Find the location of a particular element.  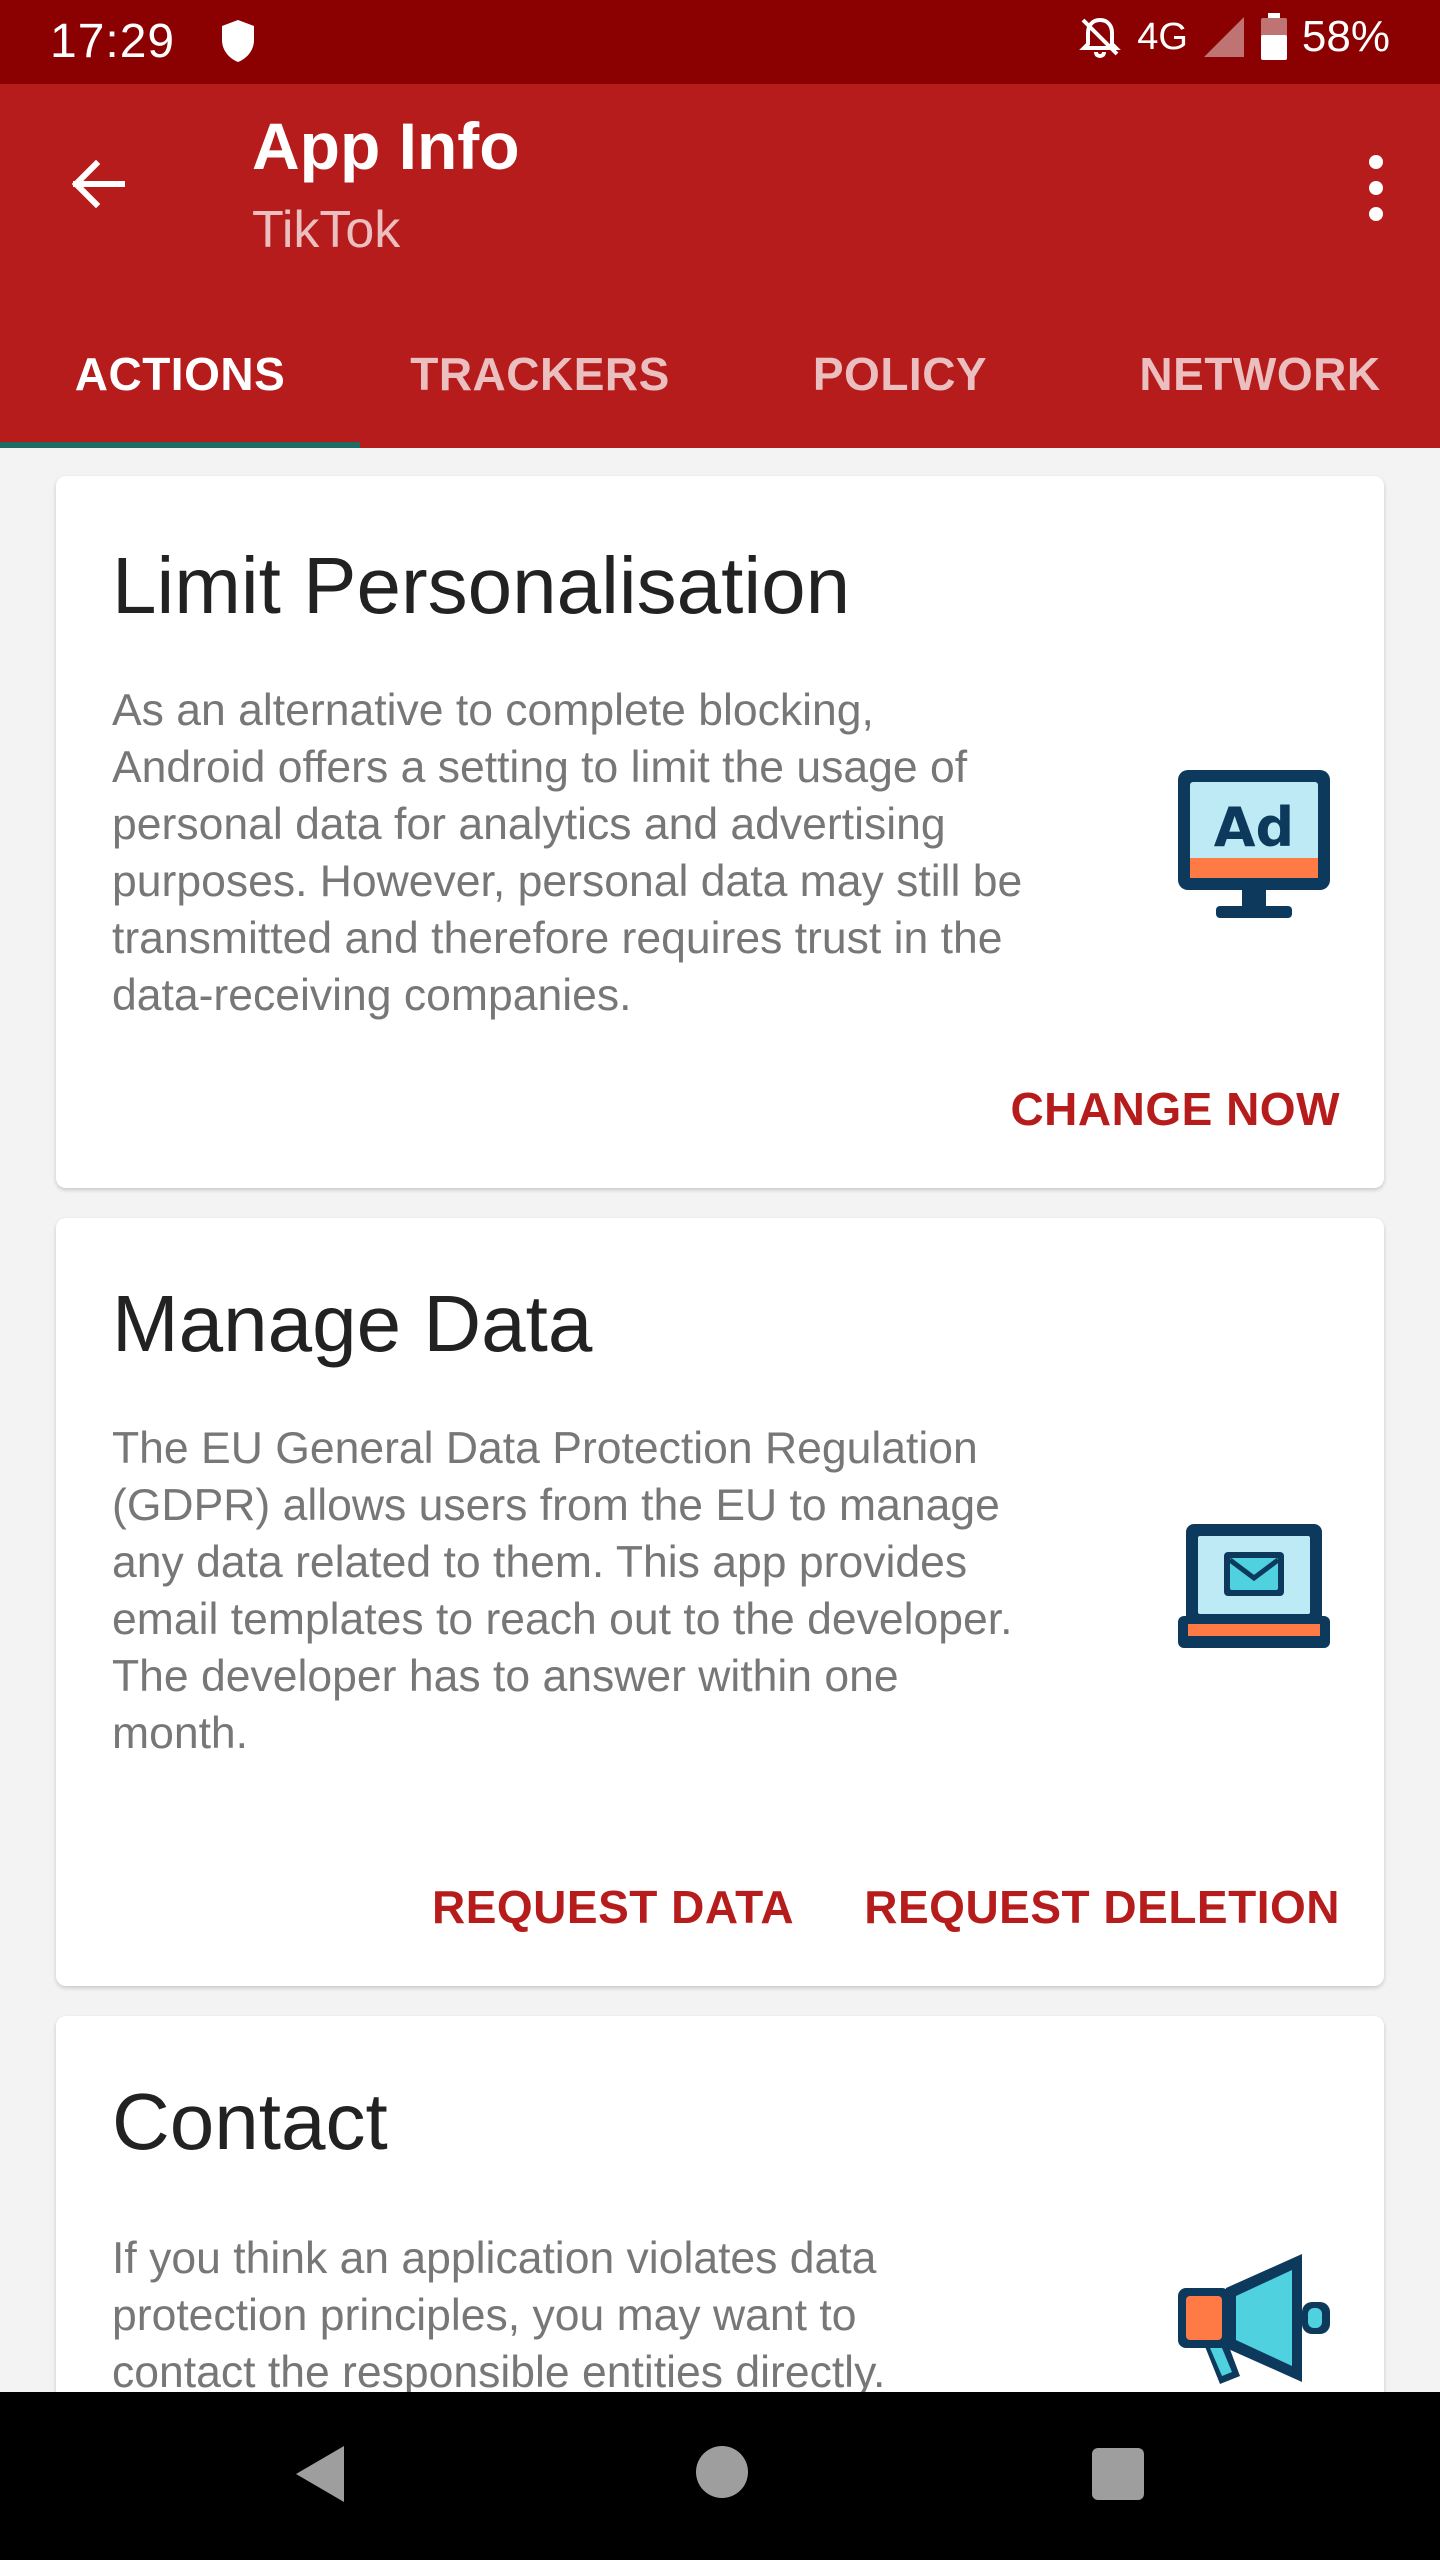

arrow-back-icon is located at coordinates (98, 184).